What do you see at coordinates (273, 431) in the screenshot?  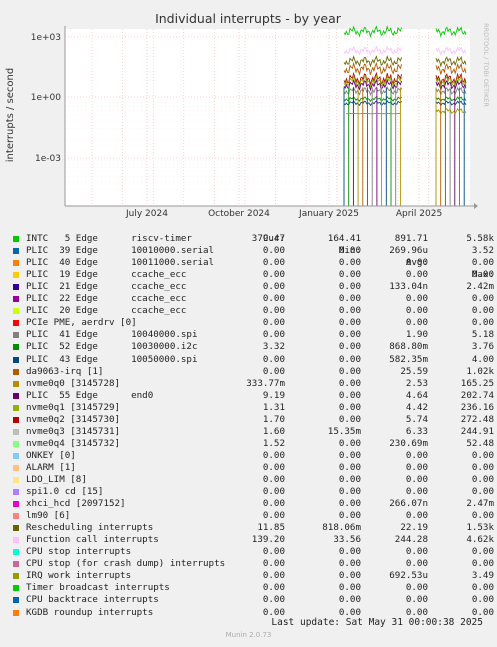 I see `legend-cur-value: 1.60` at bounding box center [273, 431].